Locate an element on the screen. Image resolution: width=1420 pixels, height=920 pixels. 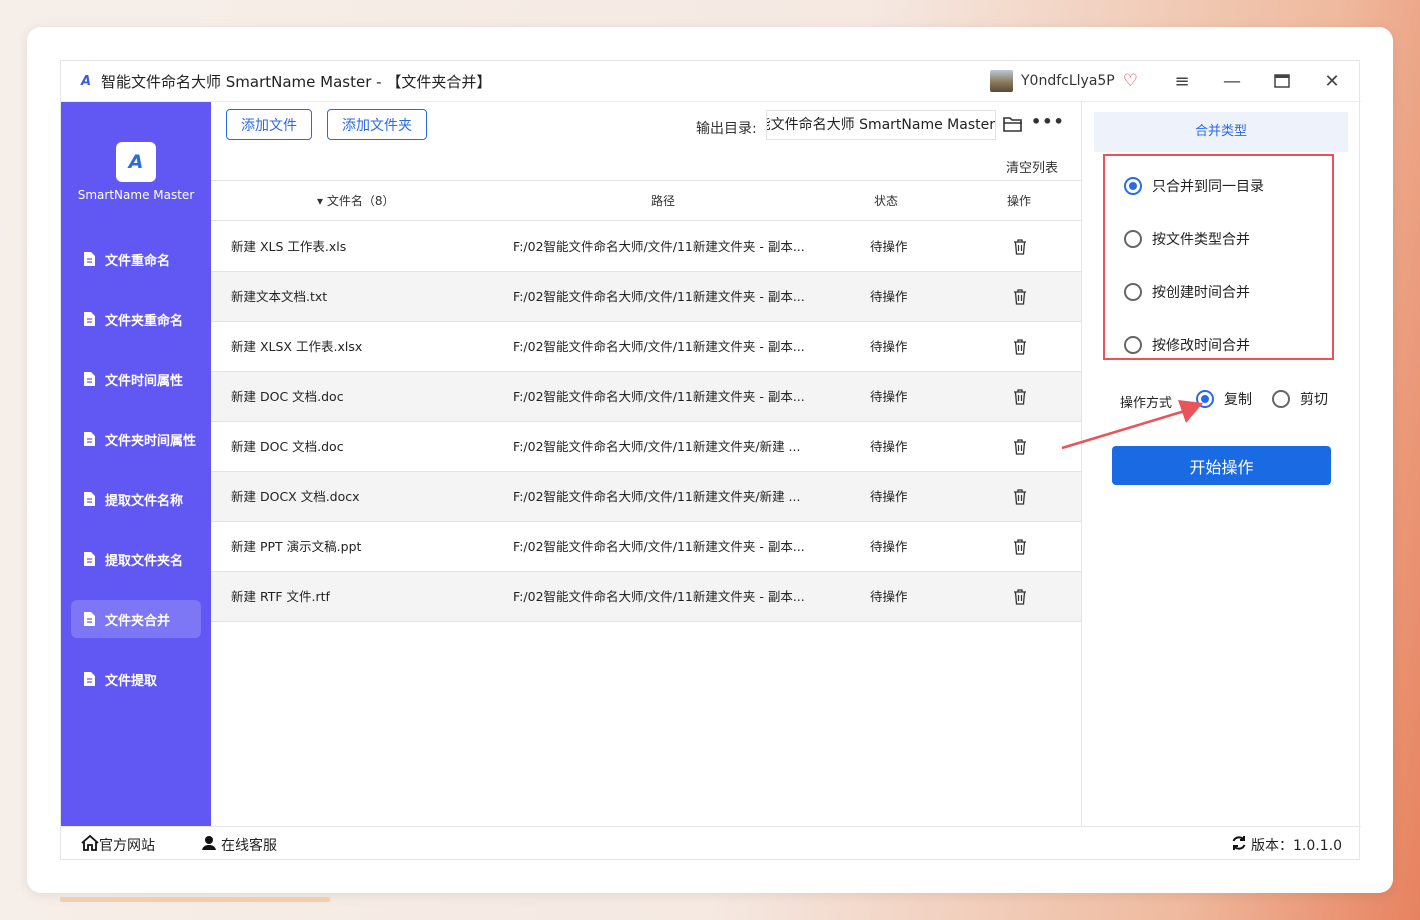
add-folder-button: 添加文件夹 is located at coordinates (377, 124).